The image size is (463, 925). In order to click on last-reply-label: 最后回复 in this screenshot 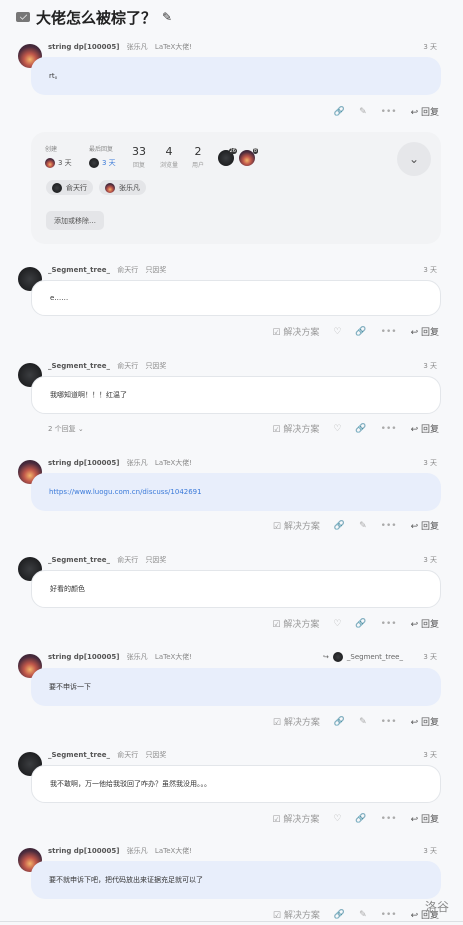, I will do `click(101, 149)`.